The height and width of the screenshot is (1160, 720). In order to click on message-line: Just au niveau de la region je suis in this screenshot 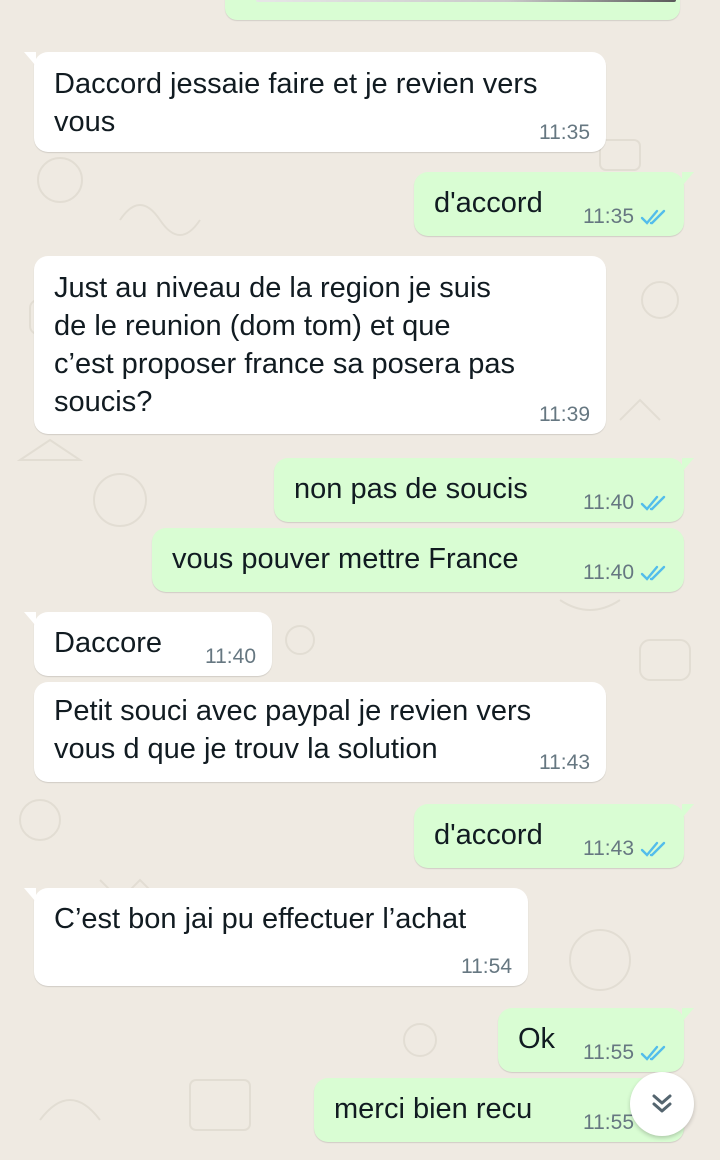, I will do `click(272, 288)`.